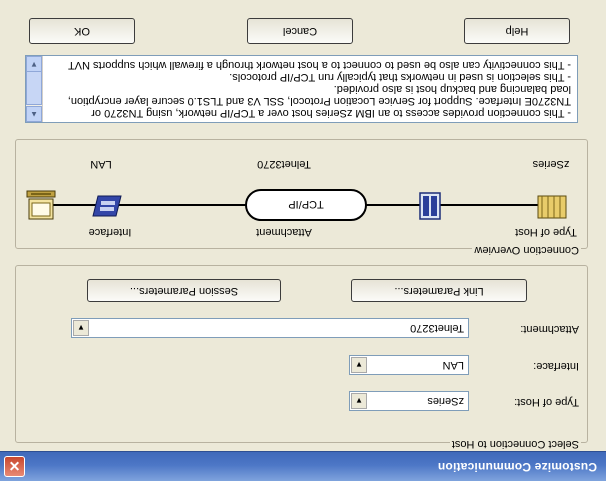  I want to click on type-of-host-caption: Type of Host, so click(546, 232).